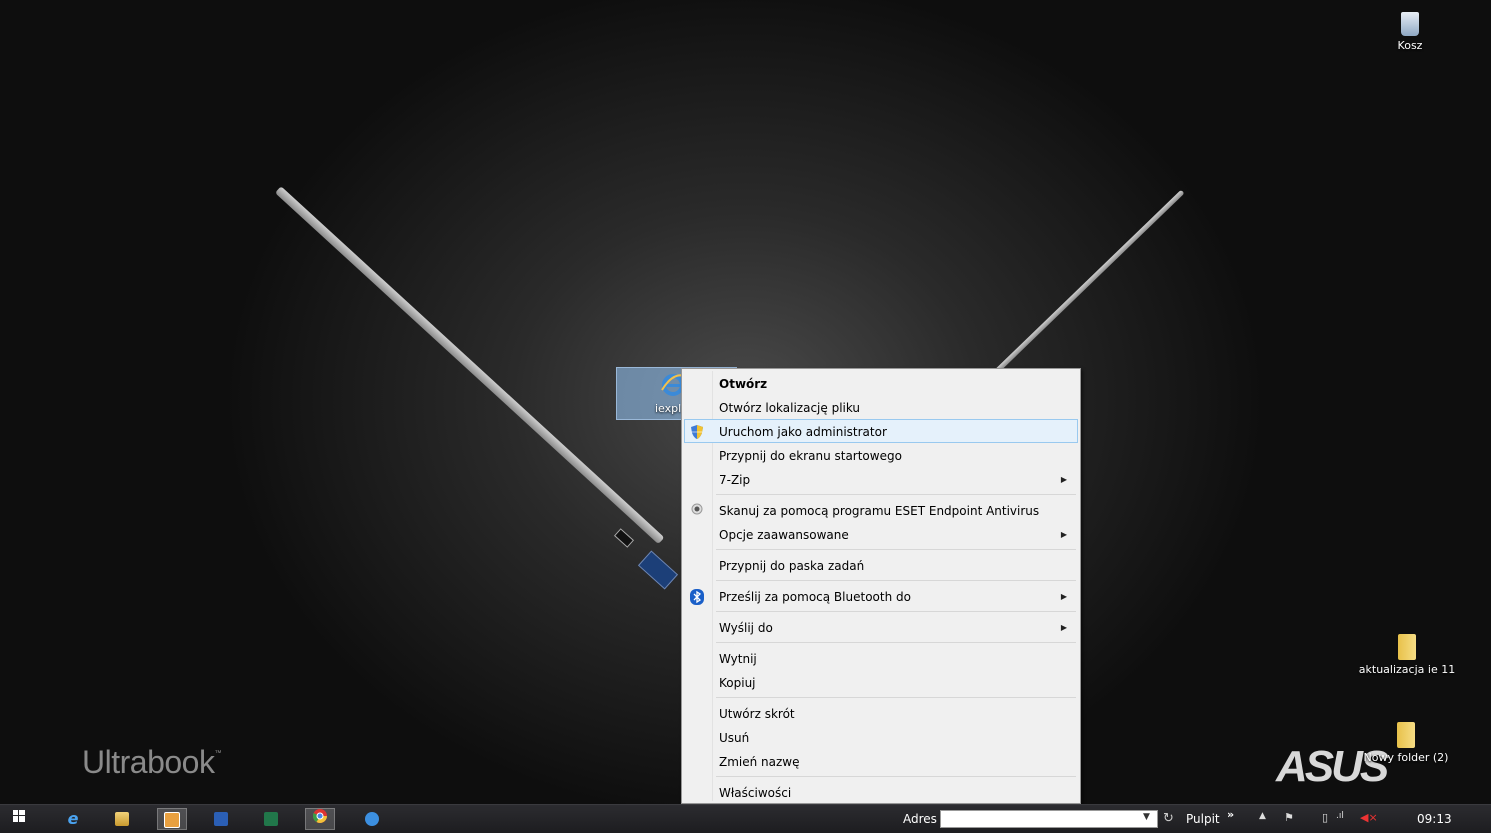 This screenshot has height=833, width=1491. I want to click on menu-item-label: Zmień nazwę, so click(759, 762).